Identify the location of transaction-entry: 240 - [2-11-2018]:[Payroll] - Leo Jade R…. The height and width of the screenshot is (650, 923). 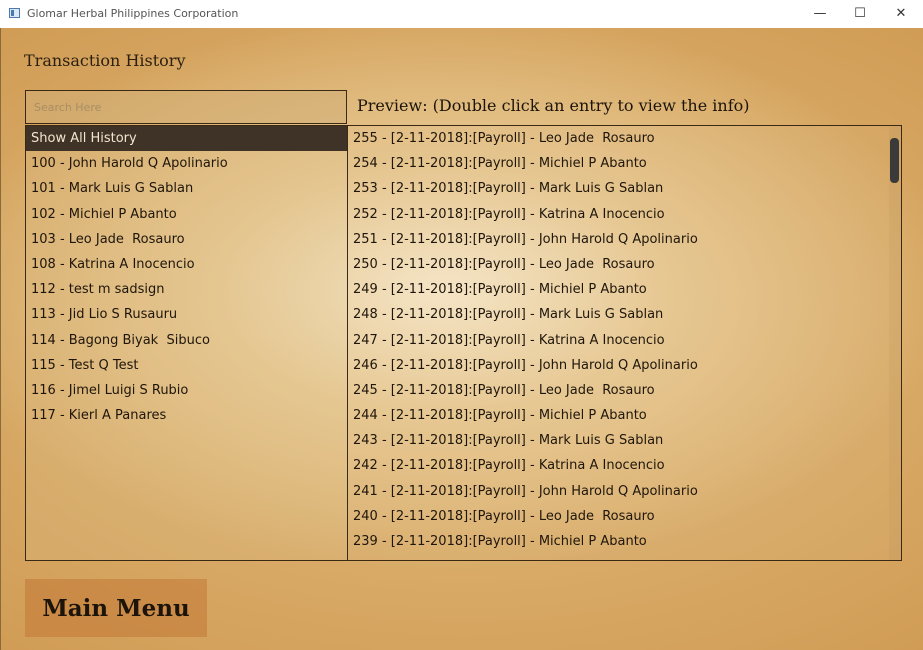
(624, 516).